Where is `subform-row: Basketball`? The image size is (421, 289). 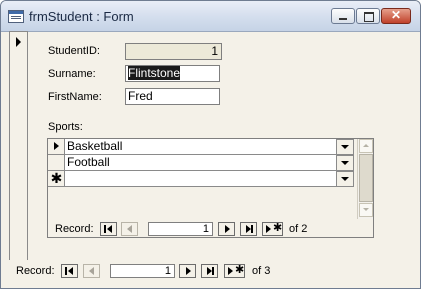
subform-row: Basketball is located at coordinates (203, 147).